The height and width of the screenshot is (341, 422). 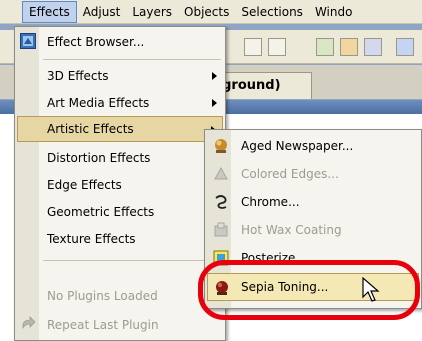 I want to click on art-media-effects-item: Art Media Effects, so click(x=120, y=103).